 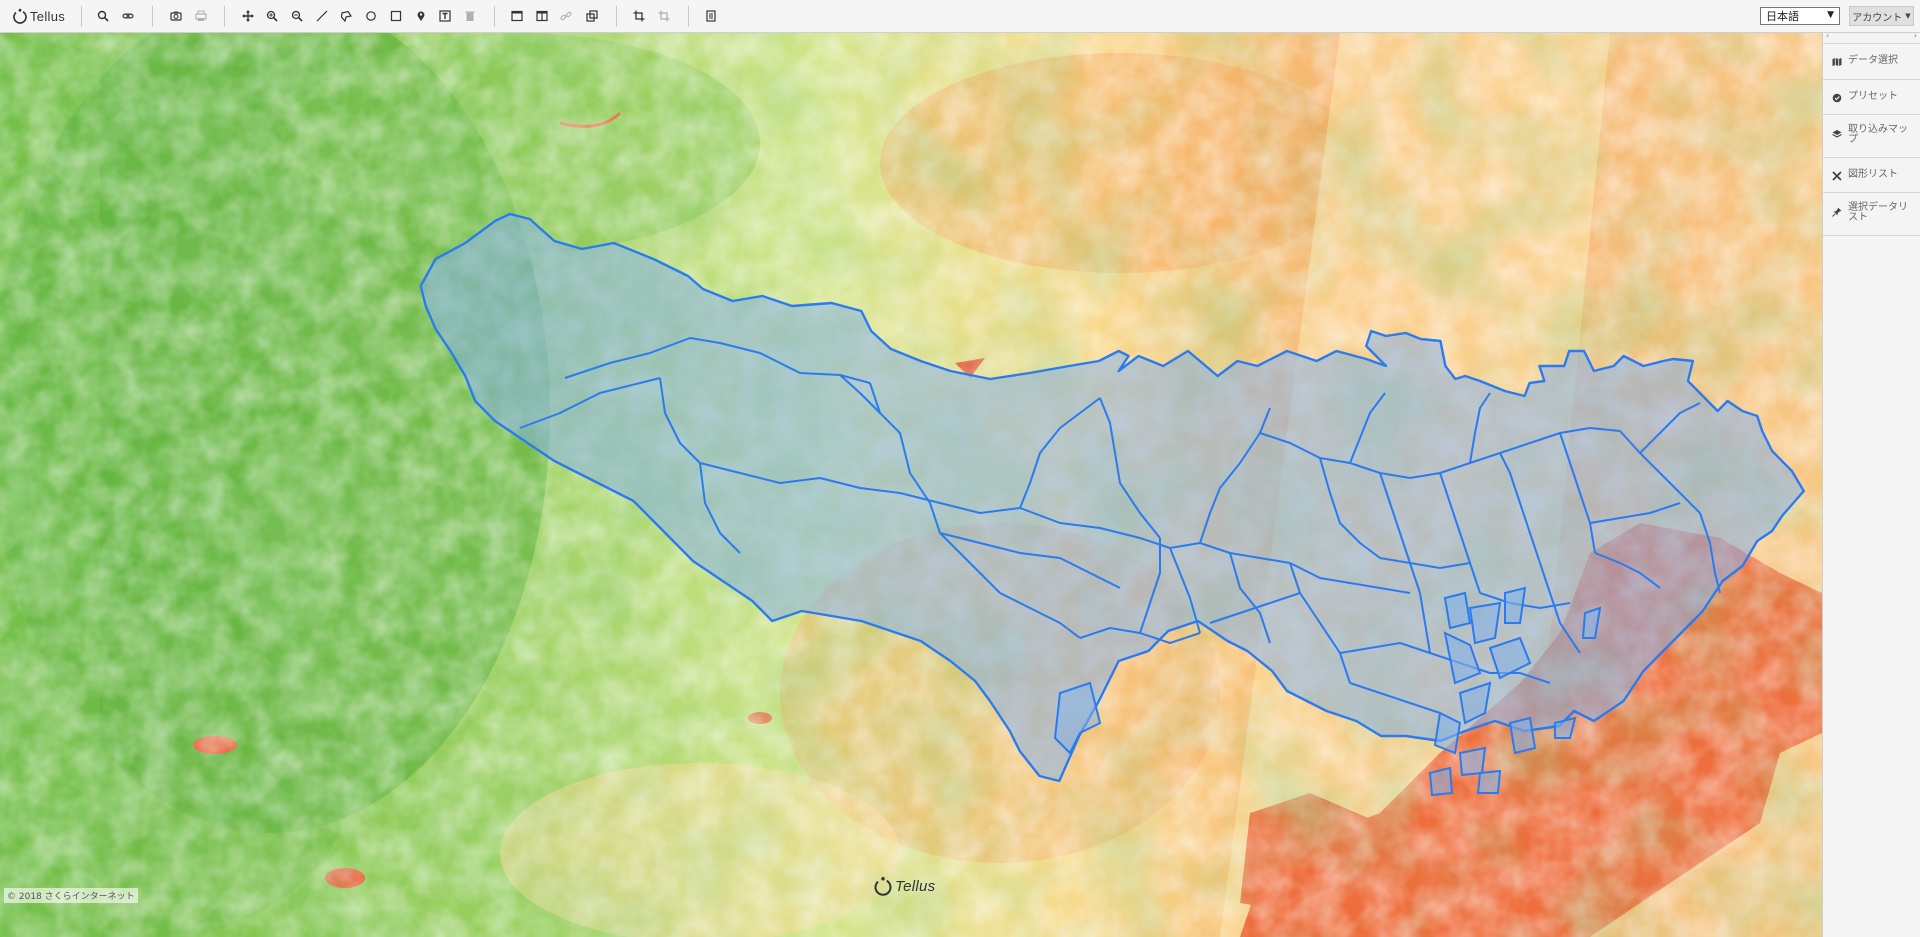 What do you see at coordinates (201, 16) in the screenshot?
I see `print-icon` at bounding box center [201, 16].